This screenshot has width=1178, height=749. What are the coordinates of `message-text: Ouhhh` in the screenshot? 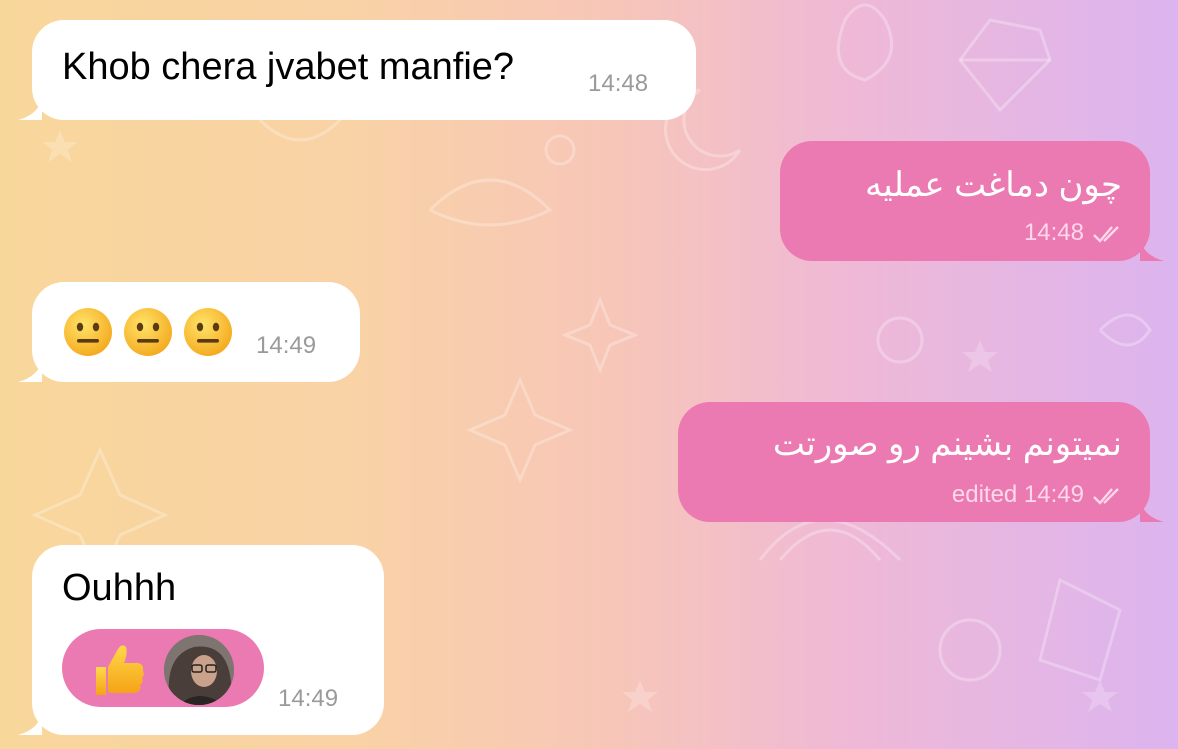 It's located at (119, 588).